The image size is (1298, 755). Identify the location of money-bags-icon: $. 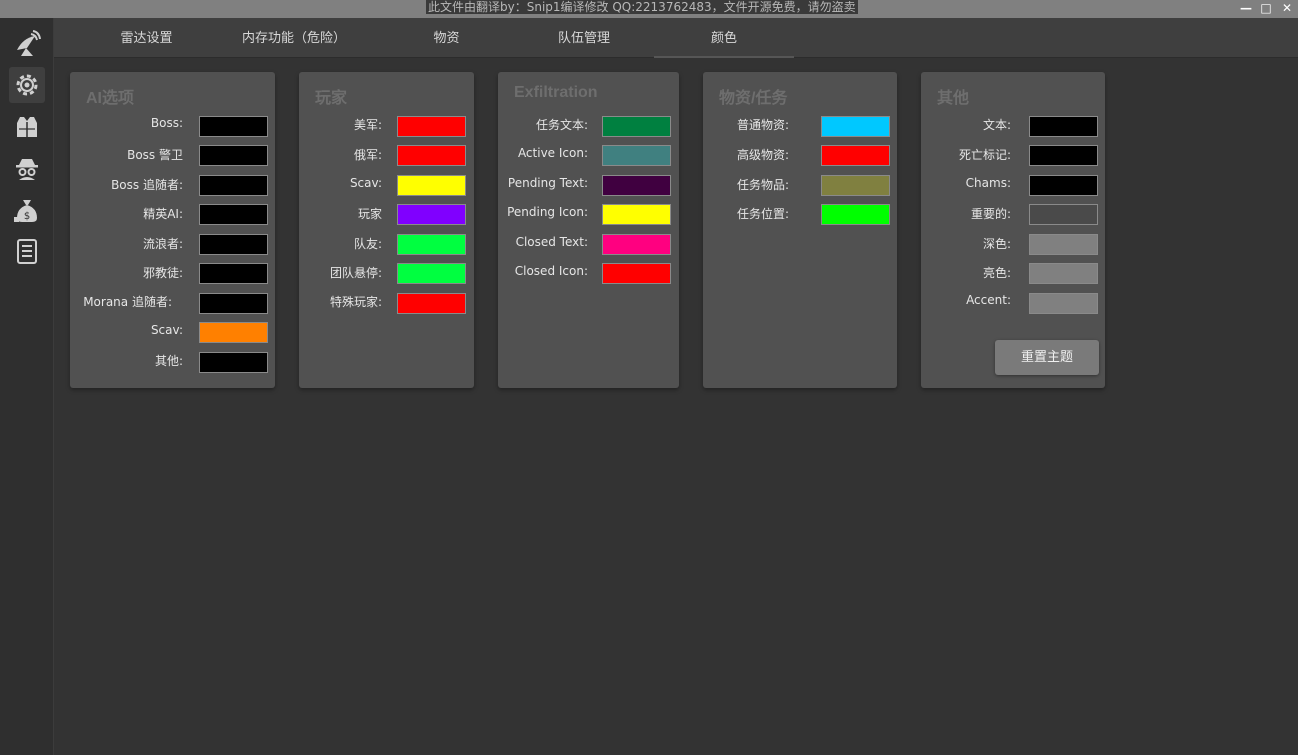
(25, 211).